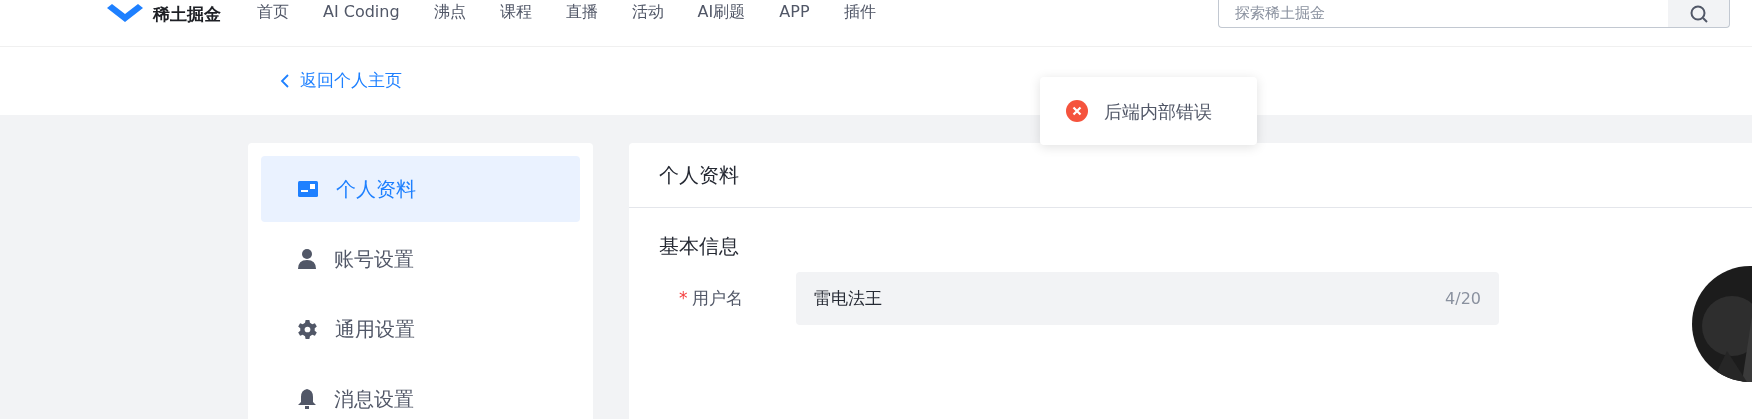 Image resolution: width=1752 pixels, height=419 pixels. I want to click on nav-tab: 直播, so click(581, 12).